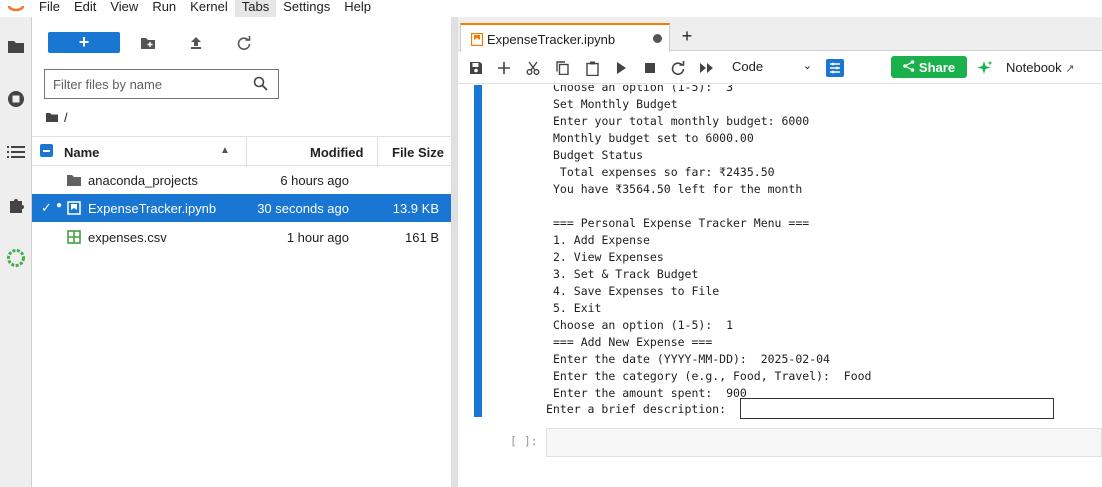  I want to click on panel-splitter, so click(454, 252).